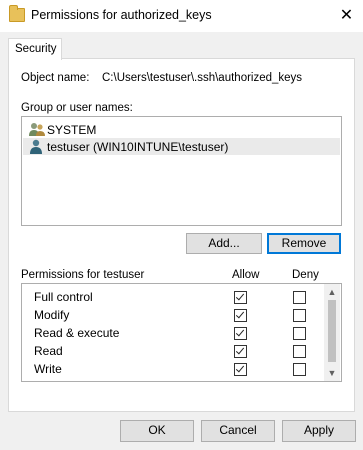 The width and height of the screenshot is (363, 450). What do you see at coordinates (181, 129) in the screenshot?
I see `list-item-system: SYSTEM` at bounding box center [181, 129].